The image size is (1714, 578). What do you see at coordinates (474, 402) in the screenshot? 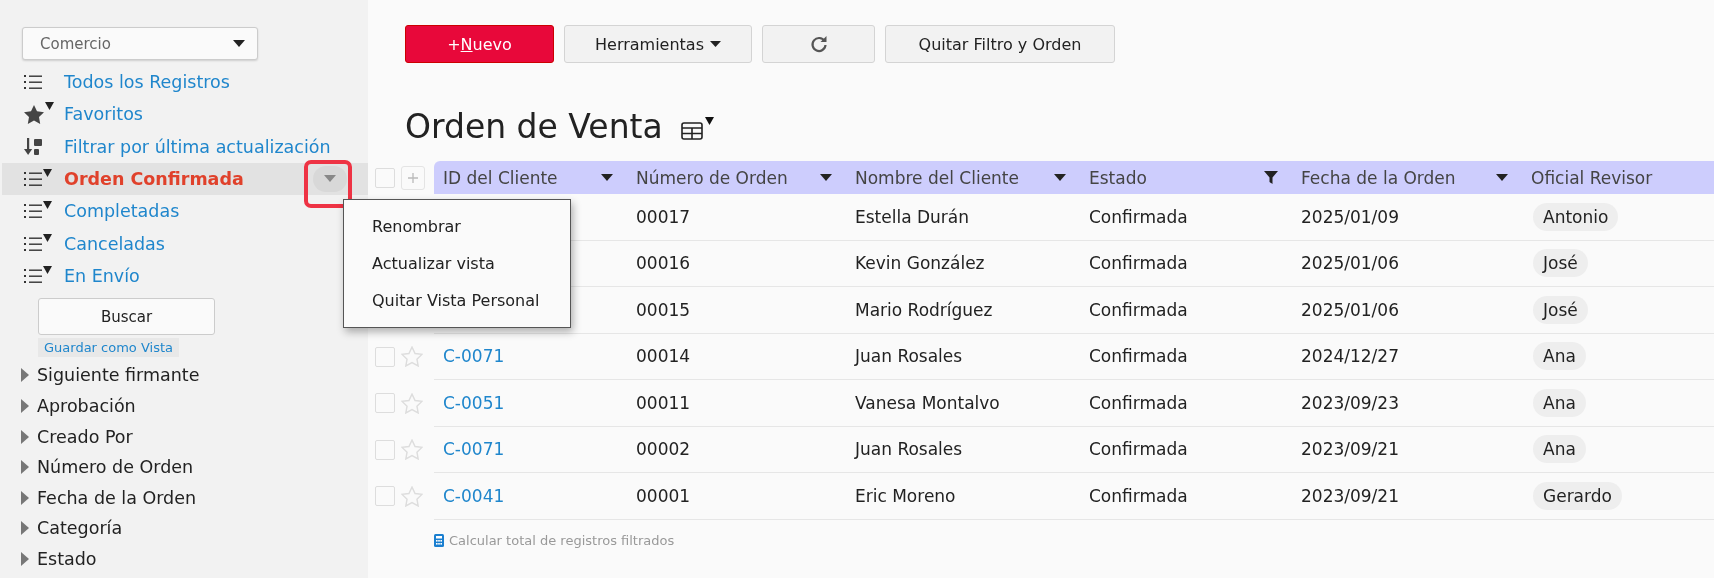
I see `customer-id-link: C-0051` at bounding box center [474, 402].